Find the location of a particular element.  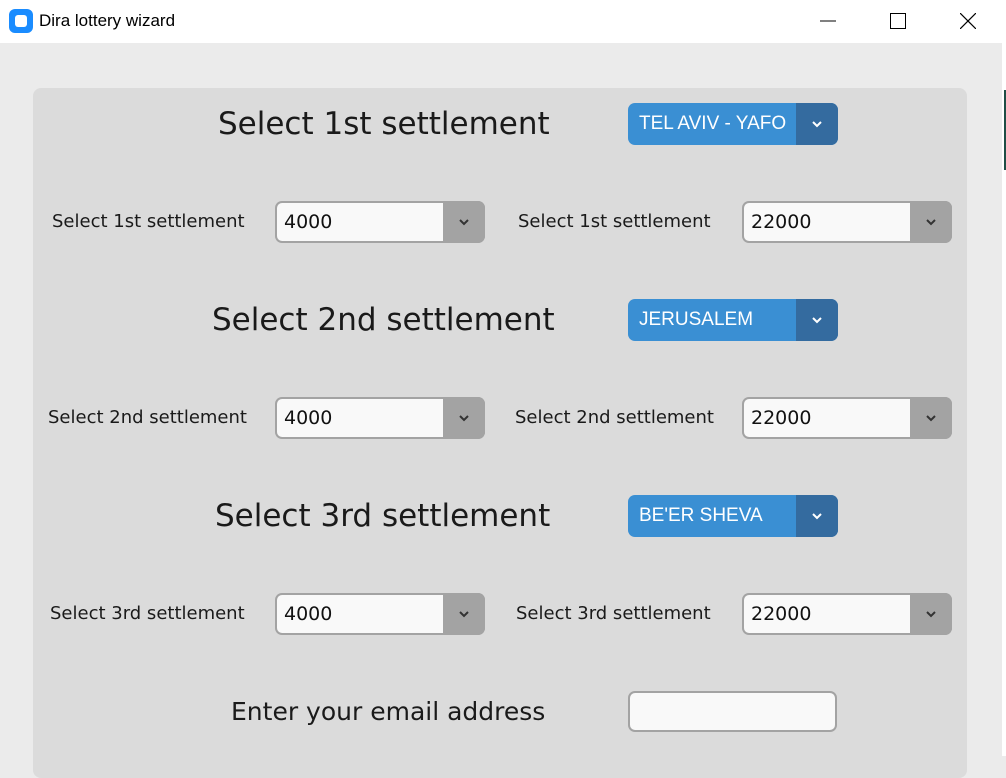

section-3-city-select: BE'ER SHEVA is located at coordinates (733, 516).